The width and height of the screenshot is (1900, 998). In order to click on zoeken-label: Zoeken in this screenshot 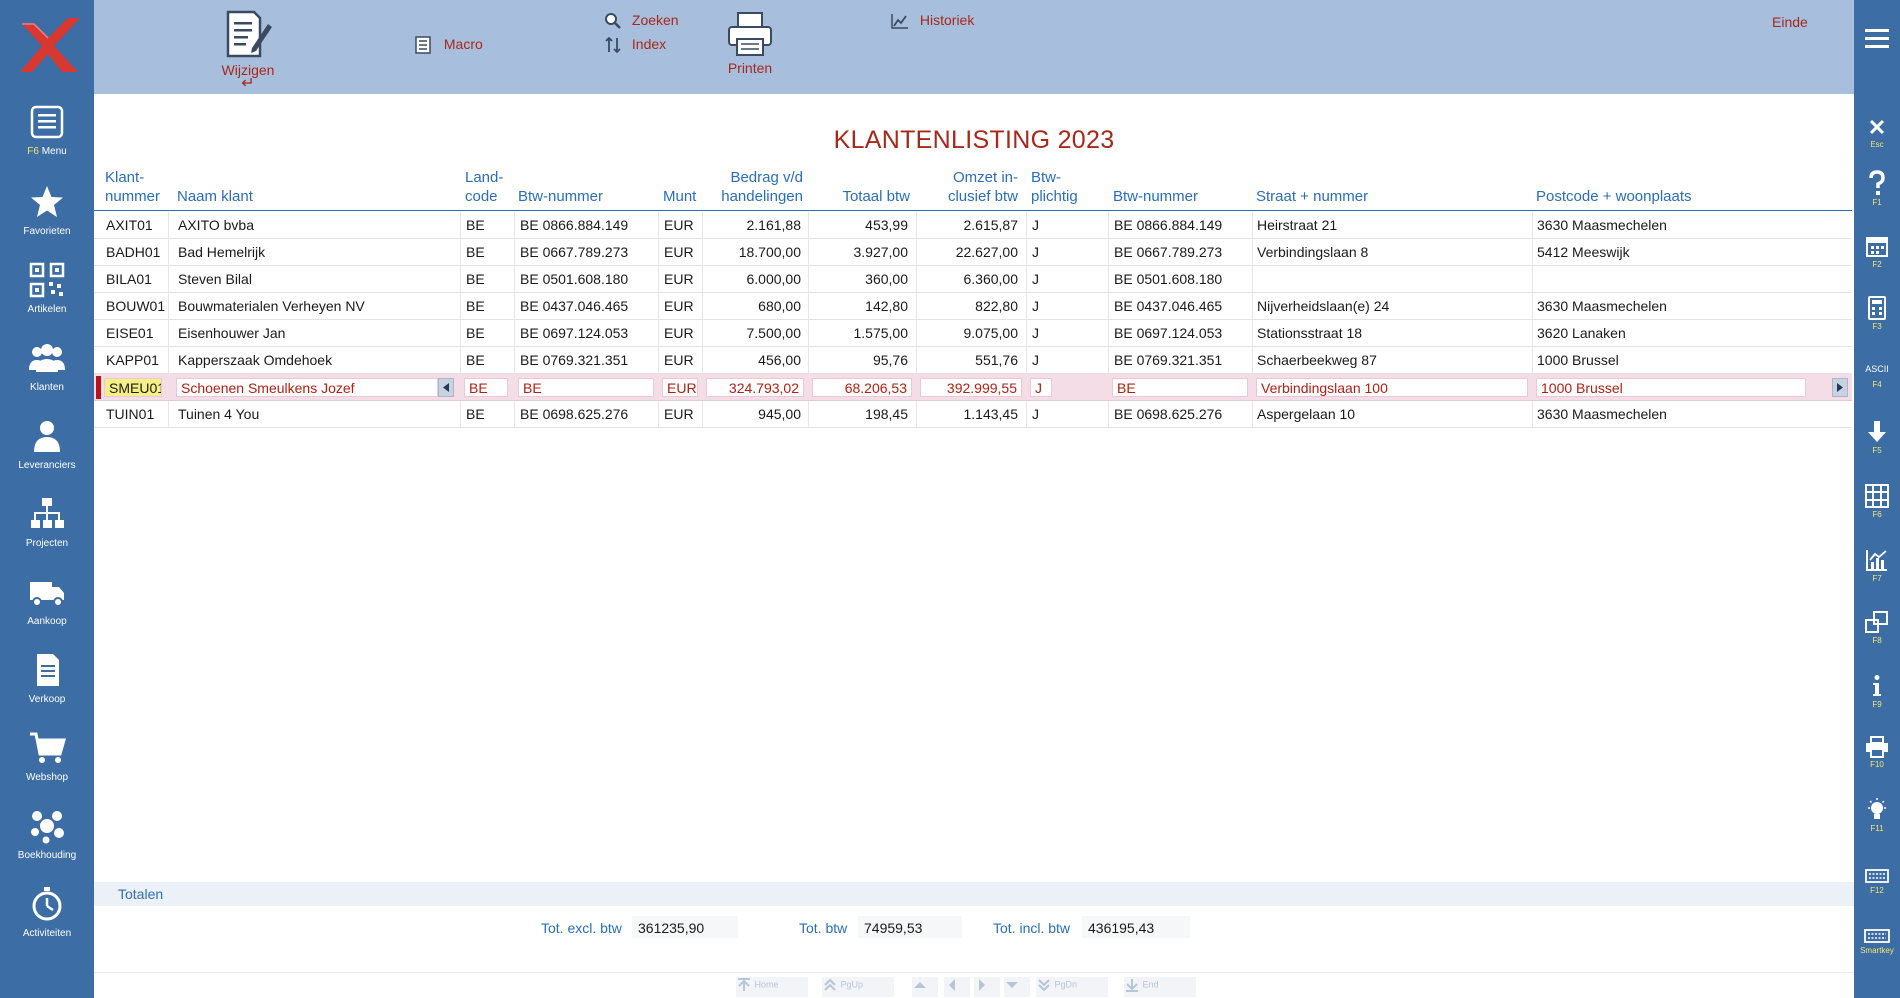, I will do `click(655, 20)`.